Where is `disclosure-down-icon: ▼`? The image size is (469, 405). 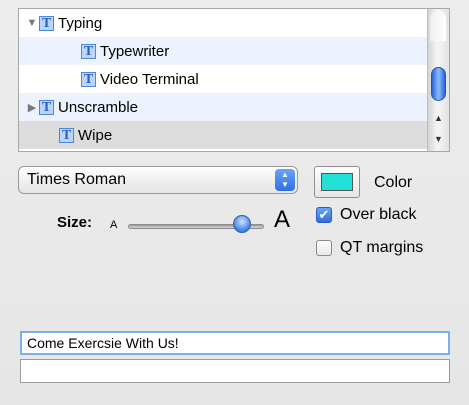 disclosure-down-icon: ▼ is located at coordinates (32, 23).